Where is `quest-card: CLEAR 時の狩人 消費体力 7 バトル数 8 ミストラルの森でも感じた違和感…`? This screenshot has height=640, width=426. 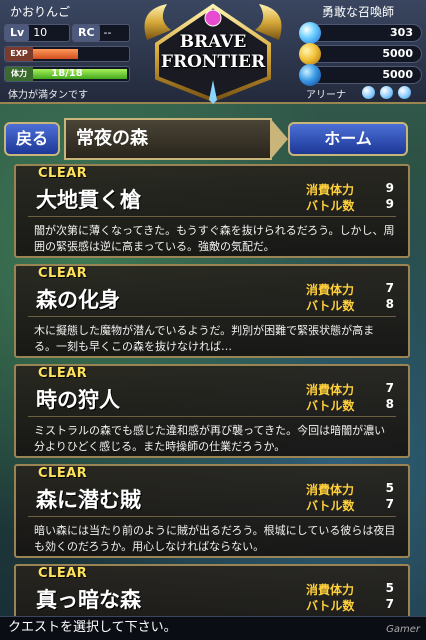 quest-card: CLEAR 時の狩人 消費体力 7 バトル数 8 ミストラルの森でも感じた違和感… is located at coordinates (212, 411).